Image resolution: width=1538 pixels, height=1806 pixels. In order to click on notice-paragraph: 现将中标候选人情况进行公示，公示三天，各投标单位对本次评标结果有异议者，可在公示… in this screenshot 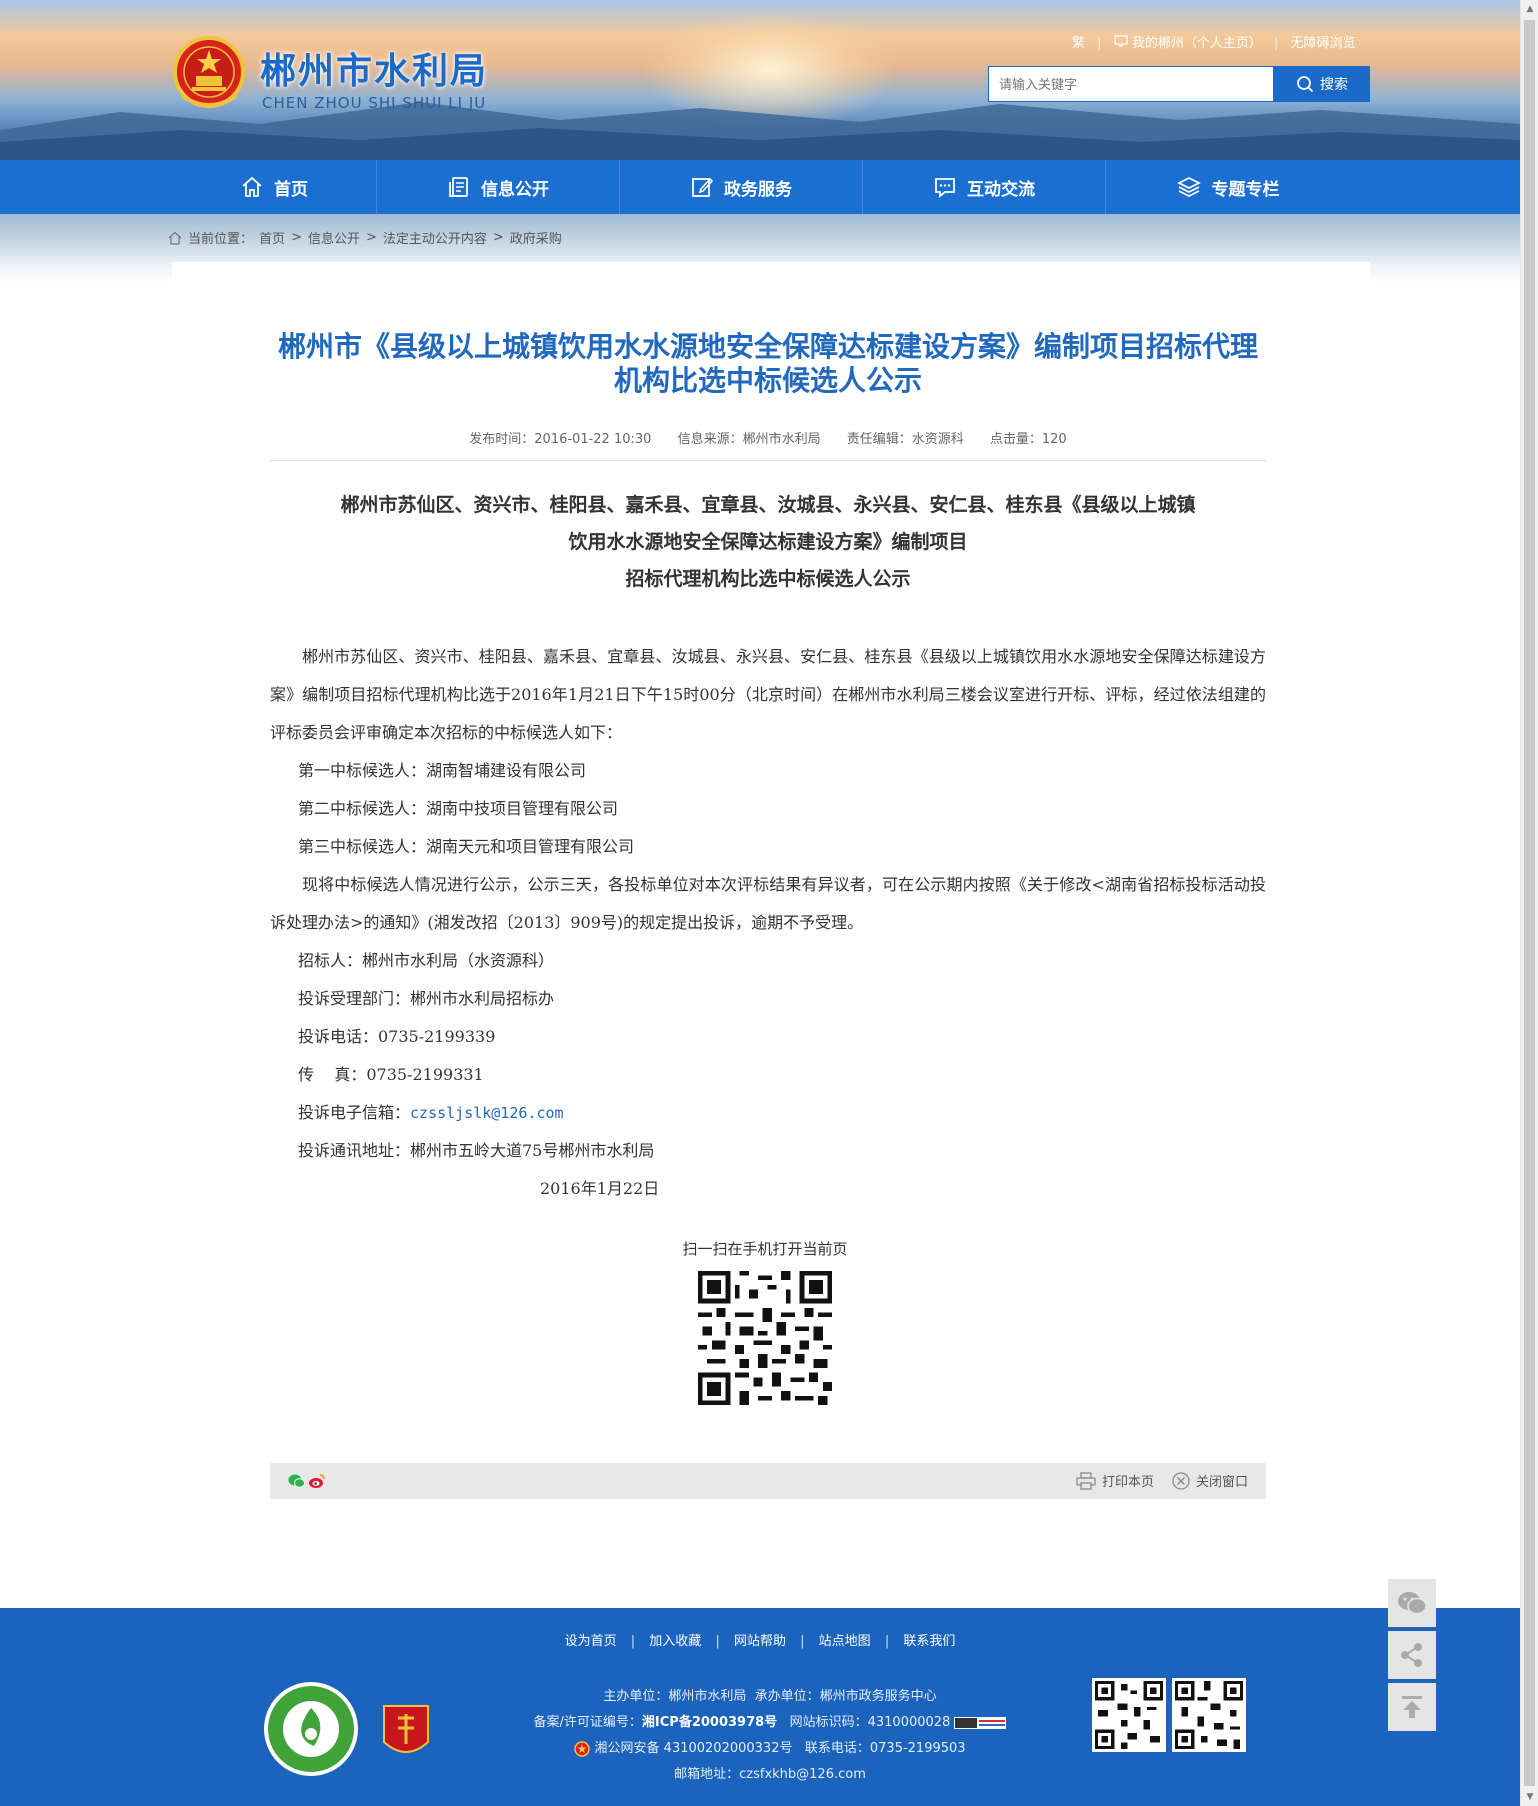, I will do `click(768, 903)`.